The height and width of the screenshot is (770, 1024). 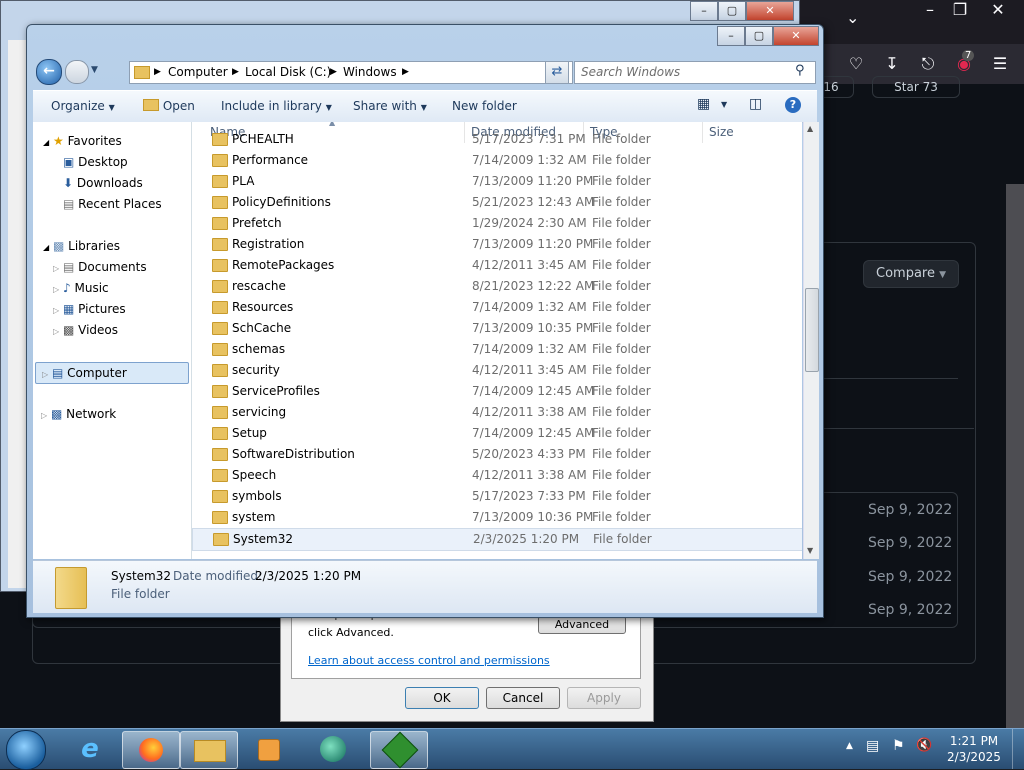 What do you see at coordinates (112, 204) in the screenshot?
I see `nav-recent-places: ▤ Recent Places` at bounding box center [112, 204].